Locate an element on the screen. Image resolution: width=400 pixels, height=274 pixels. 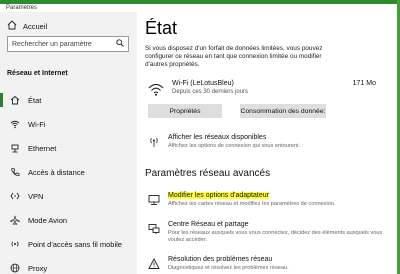
sidebar-item-proxy: Proxy is located at coordinates (68, 265).